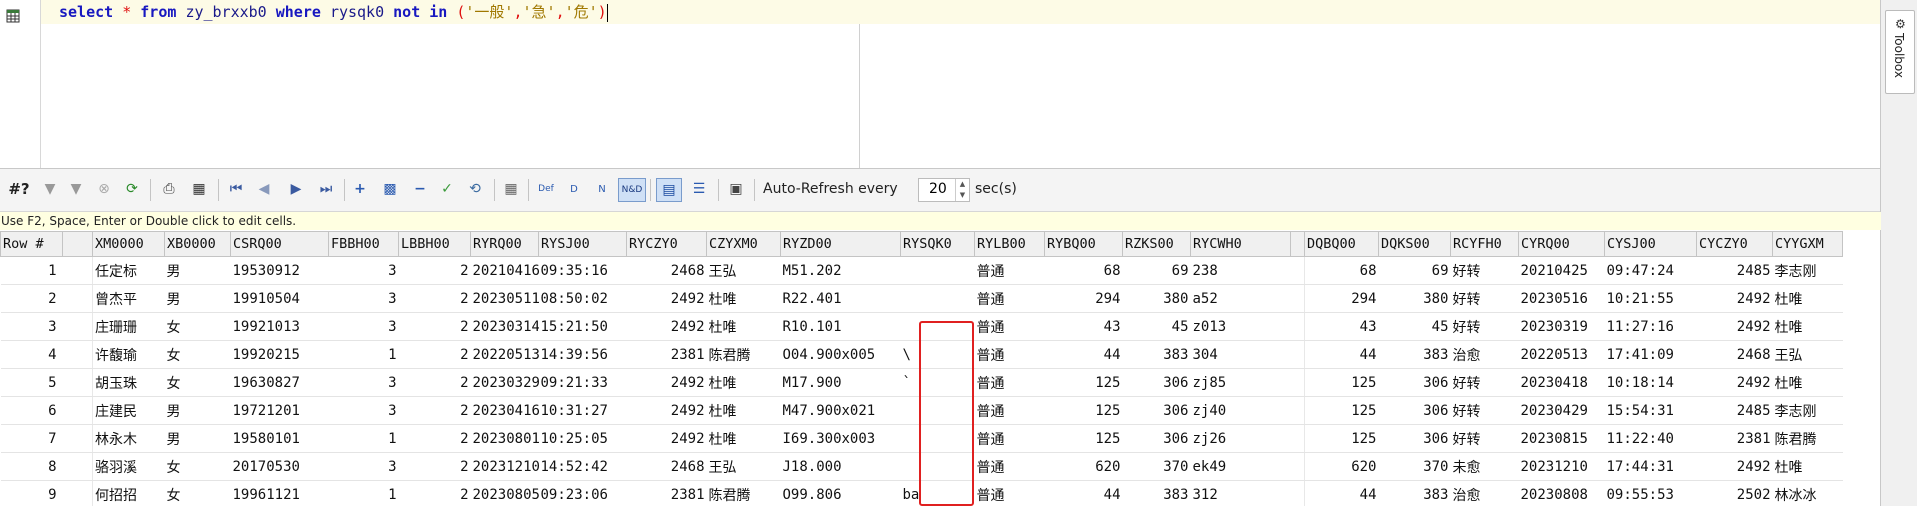 The image size is (1917, 506). What do you see at coordinates (128, 438) in the screenshot?
I see `table-cell: 林永木` at bounding box center [128, 438].